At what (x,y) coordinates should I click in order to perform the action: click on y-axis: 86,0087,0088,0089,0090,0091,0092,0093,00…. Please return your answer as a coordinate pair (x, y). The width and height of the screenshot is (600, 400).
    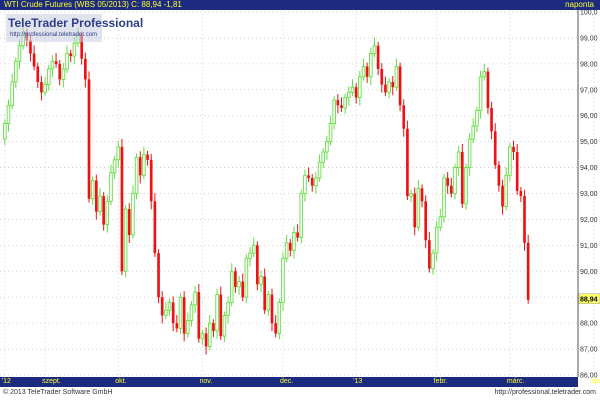
    Looking at the image, I should click on (589, 195).